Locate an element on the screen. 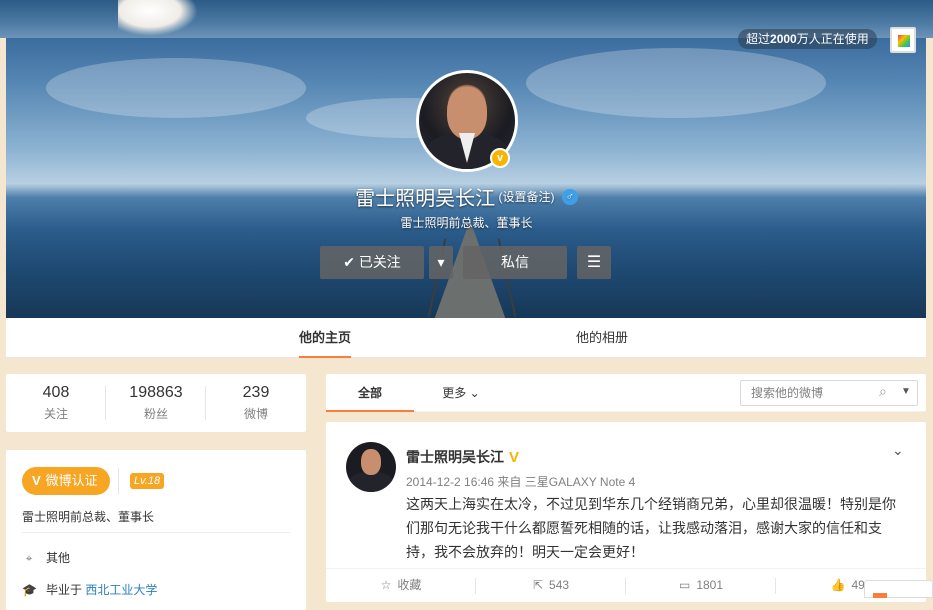 This screenshot has width=933, height=610. floating-widget is located at coordinates (898, 589).